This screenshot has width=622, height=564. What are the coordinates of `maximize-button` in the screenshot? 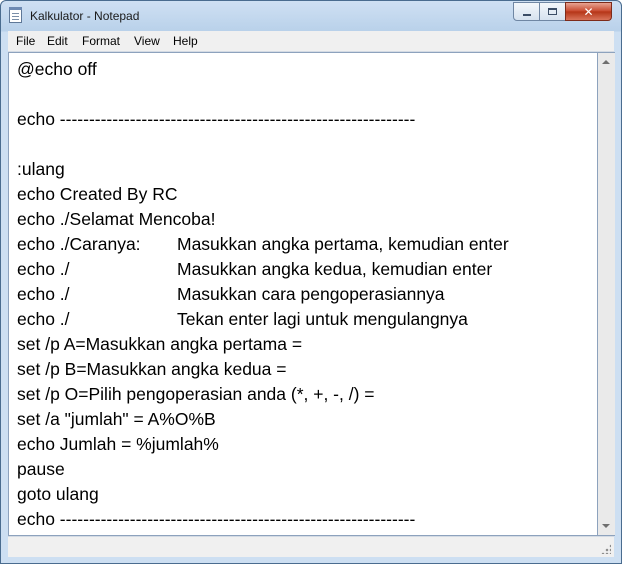 It's located at (552, 11).